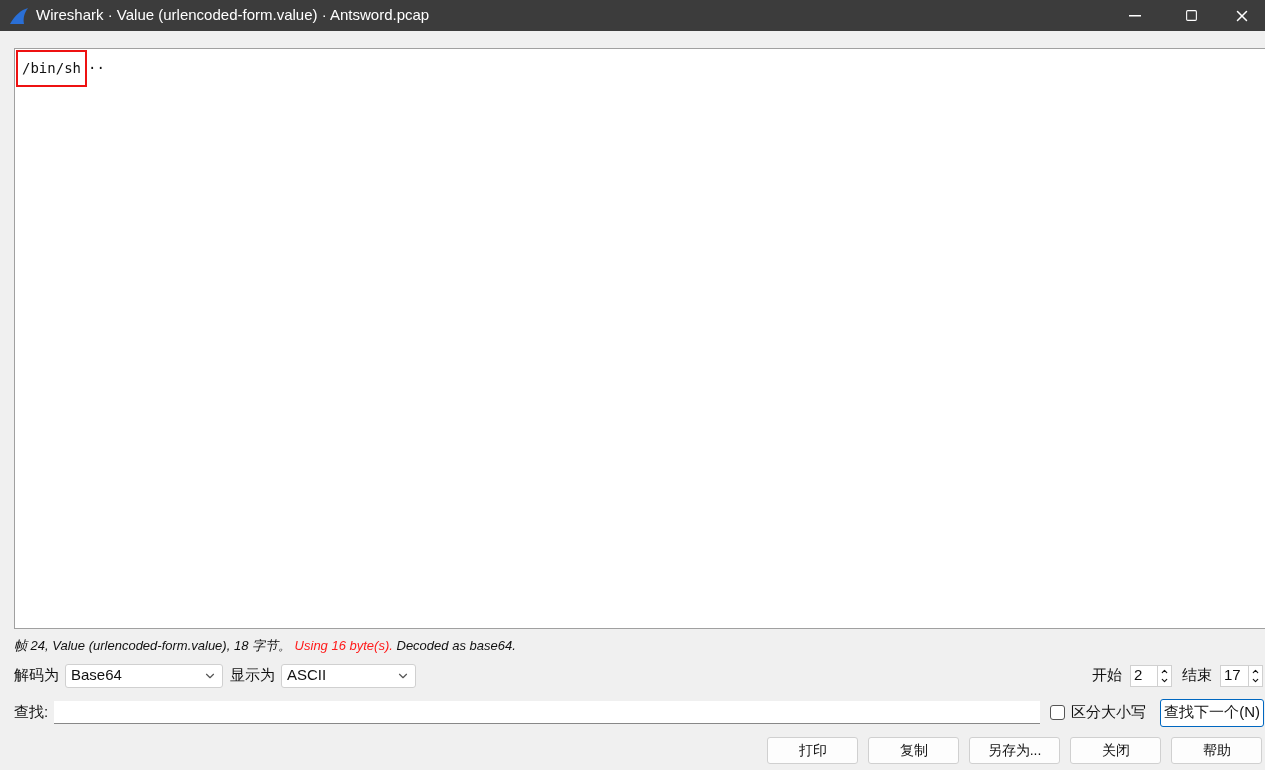 Image resolution: width=1265 pixels, height=770 pixels. What do you see at coordinates (547, 712) in the screenshot?
I see `find-field` at bounding box center [547, 712].